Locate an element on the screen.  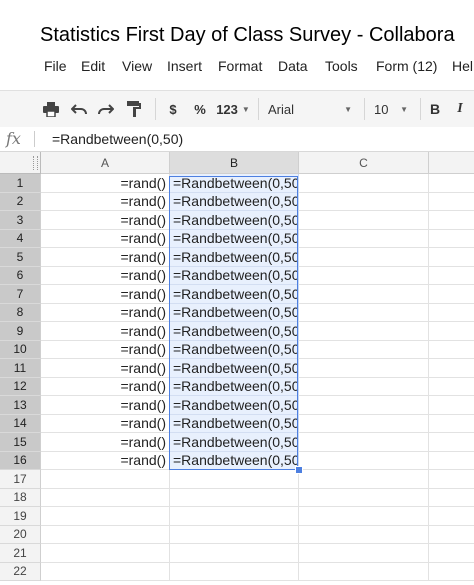
row-header: 5 is located at coordinates (20, 257).